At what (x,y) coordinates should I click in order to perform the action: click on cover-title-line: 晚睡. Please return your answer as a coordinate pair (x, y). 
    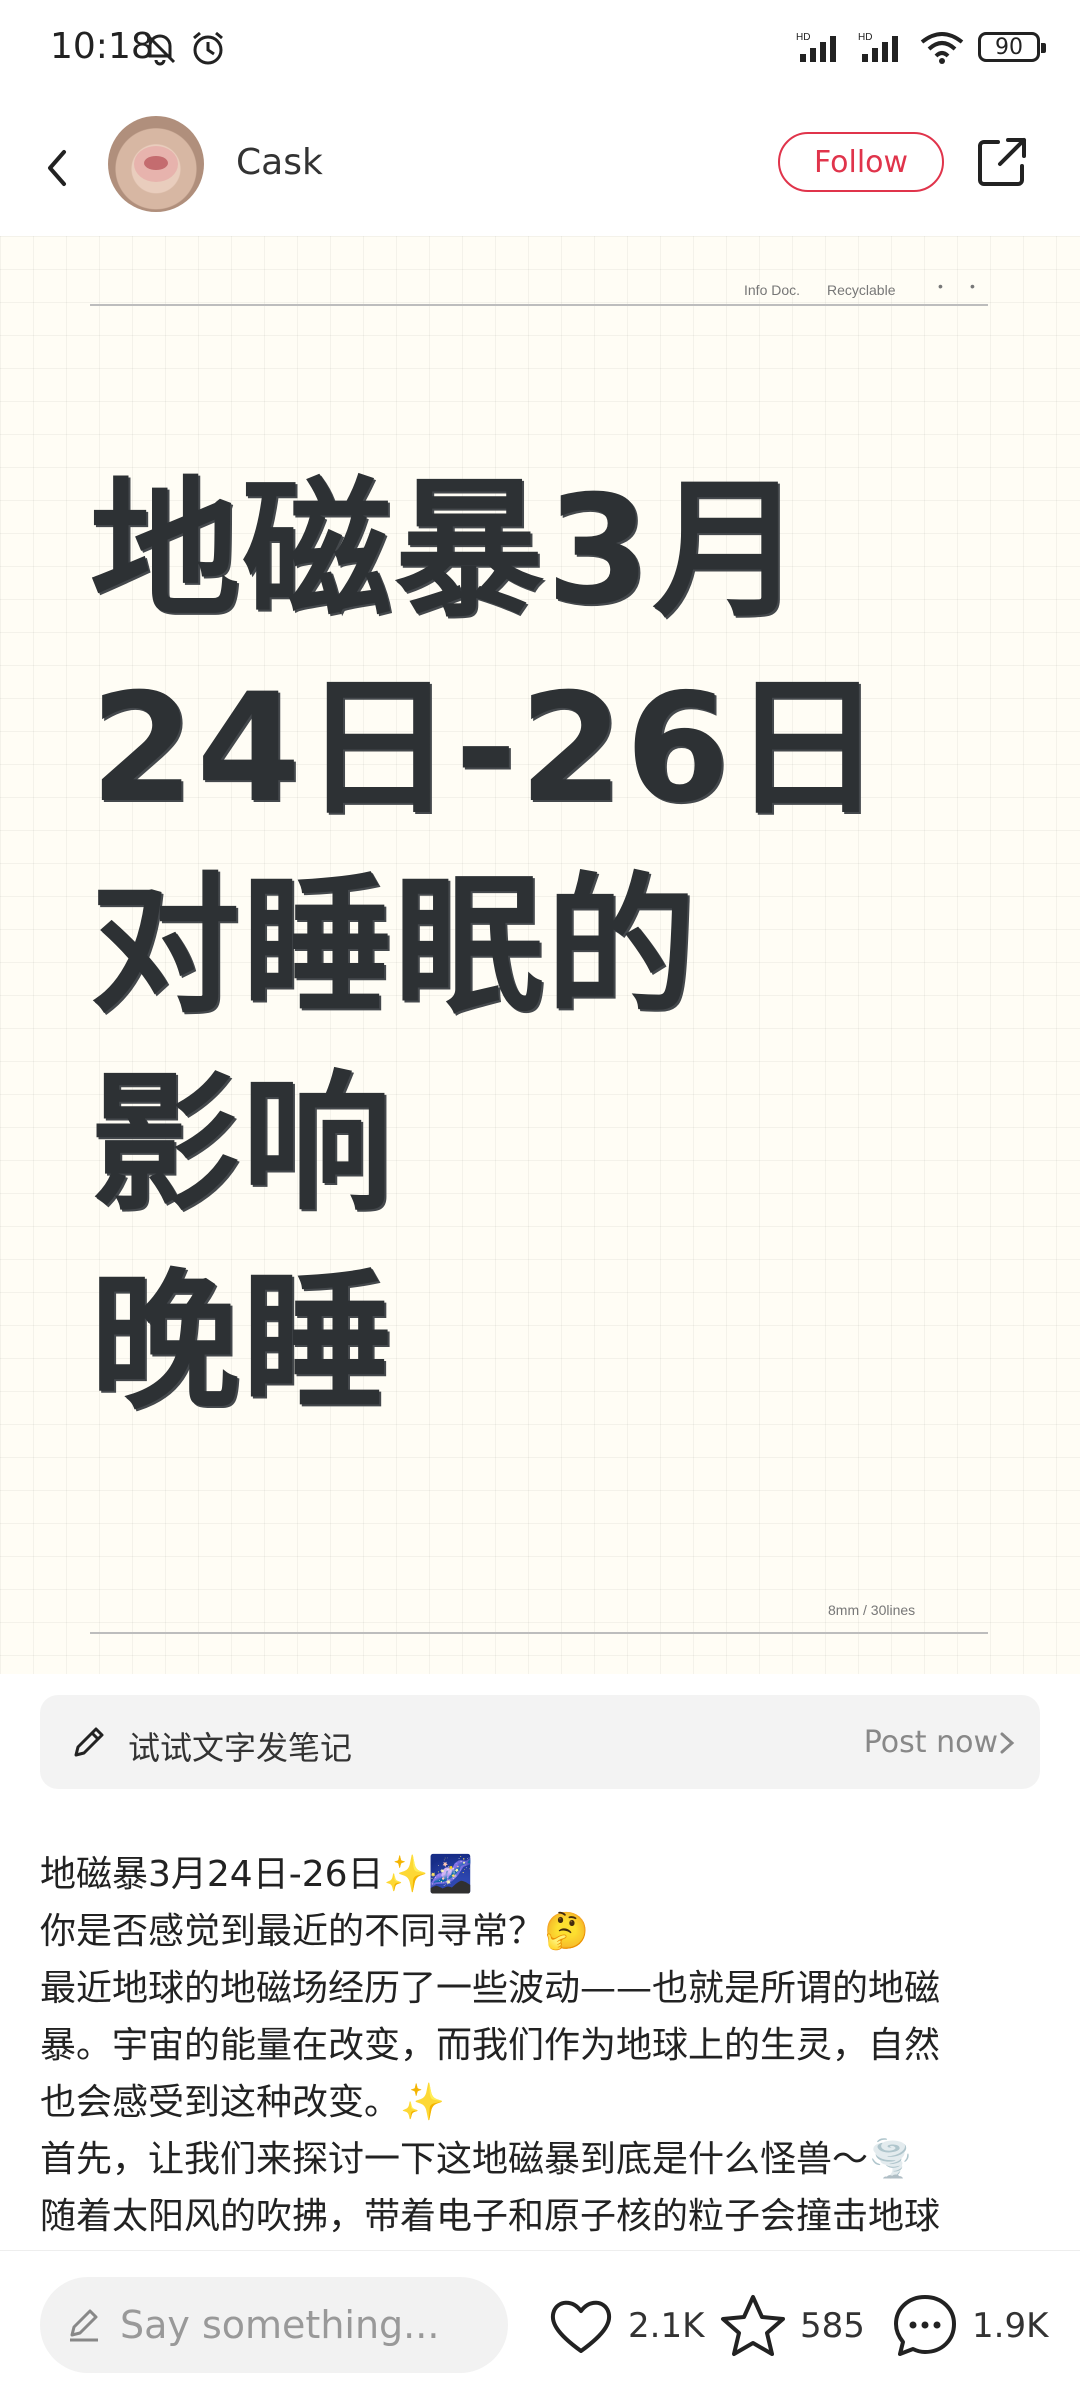
    Looking at the image, I should click on (242, 1343).